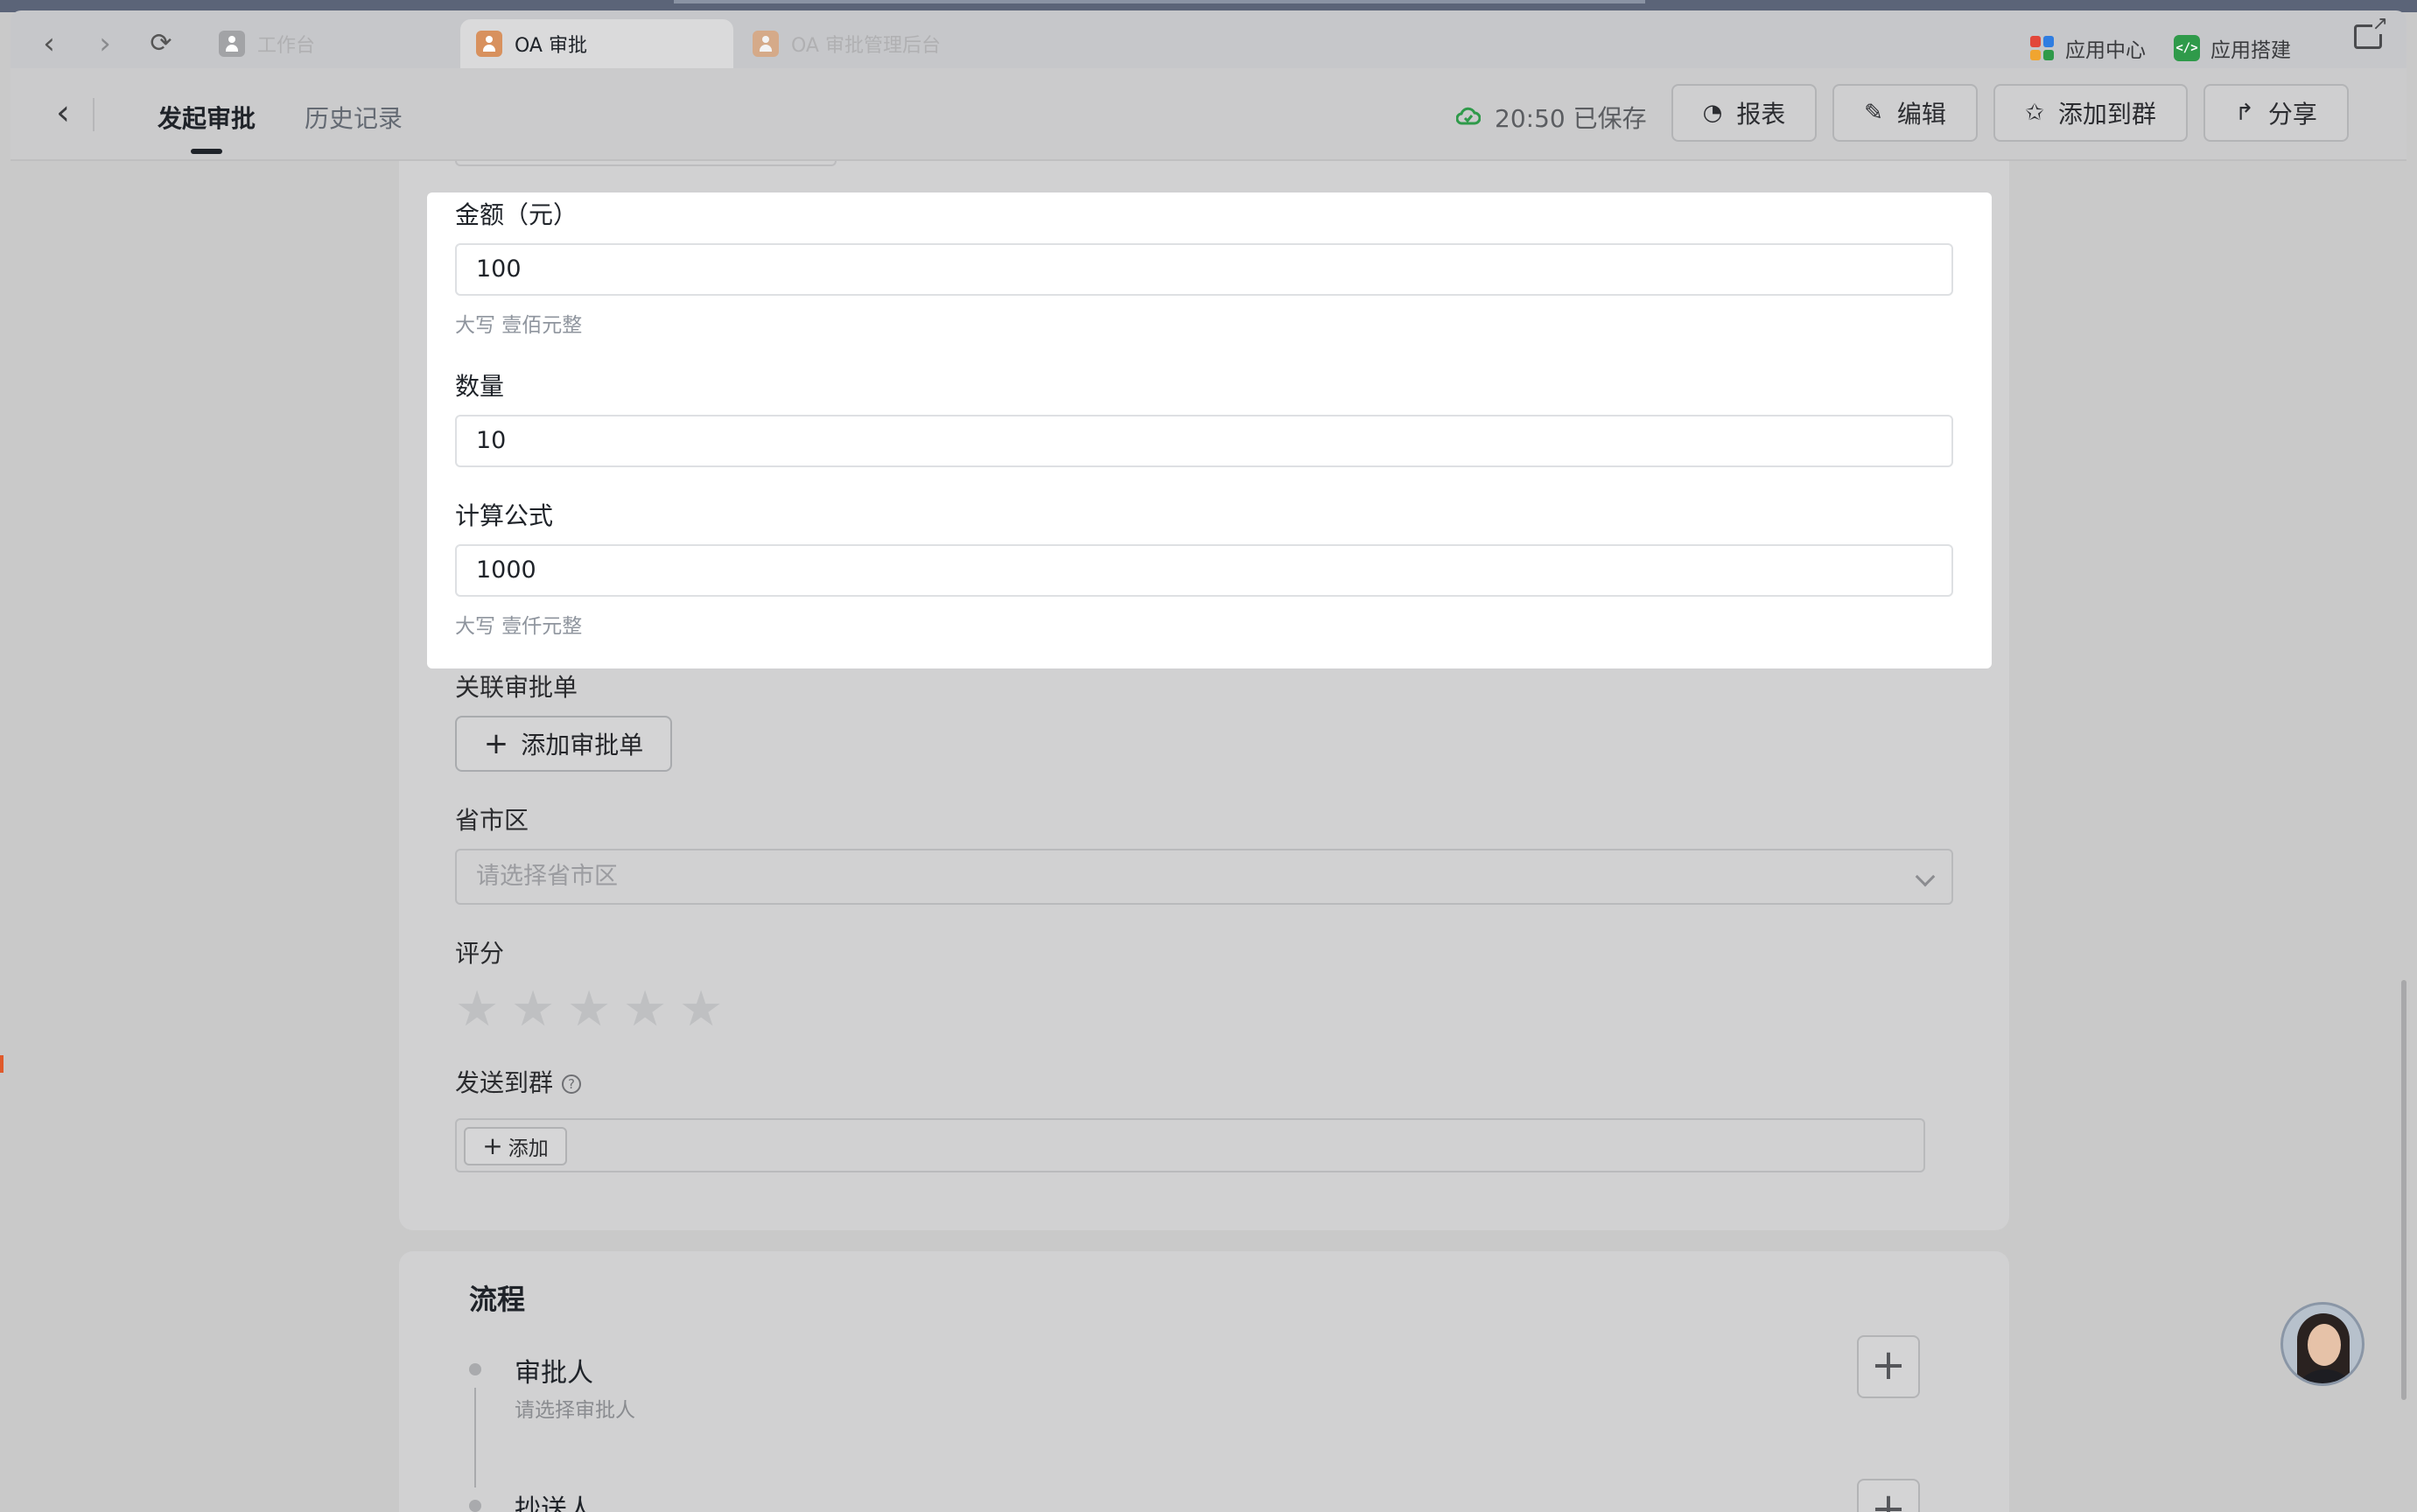 This screenshot has width=2417, height=1512. I want to click on tab-oa-admin: OA 审批管理后台, so click(894, 43).